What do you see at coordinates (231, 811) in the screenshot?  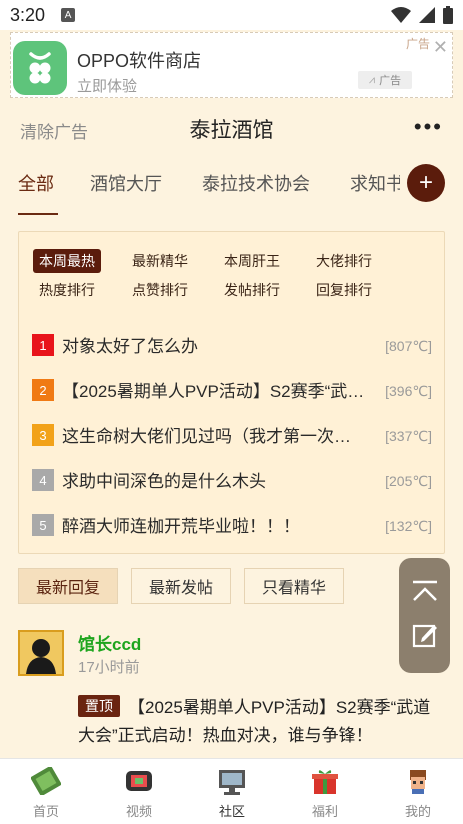 I see `nav-label: 社区` at bounding box center [231, 811].